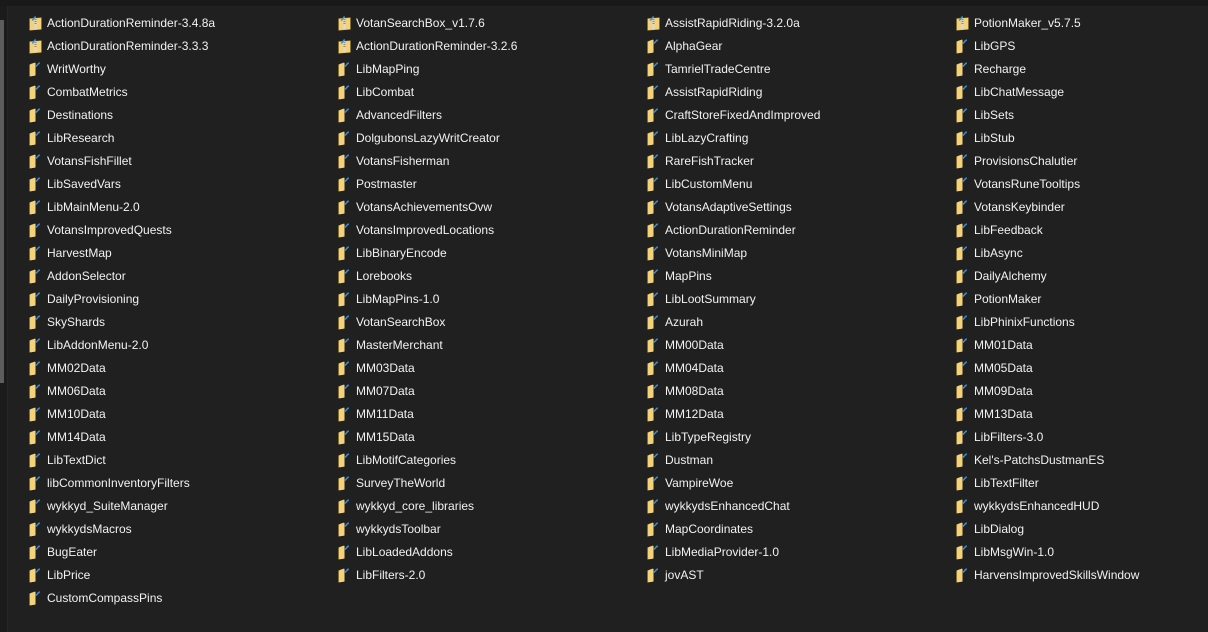 The width and height of the screenshot is (1208, 632). What do you see at coordinates (1081, 551) in the screenshot?
I see `file-list-item: LibMsgWin-1.0` at bounding box center [1081, 551].